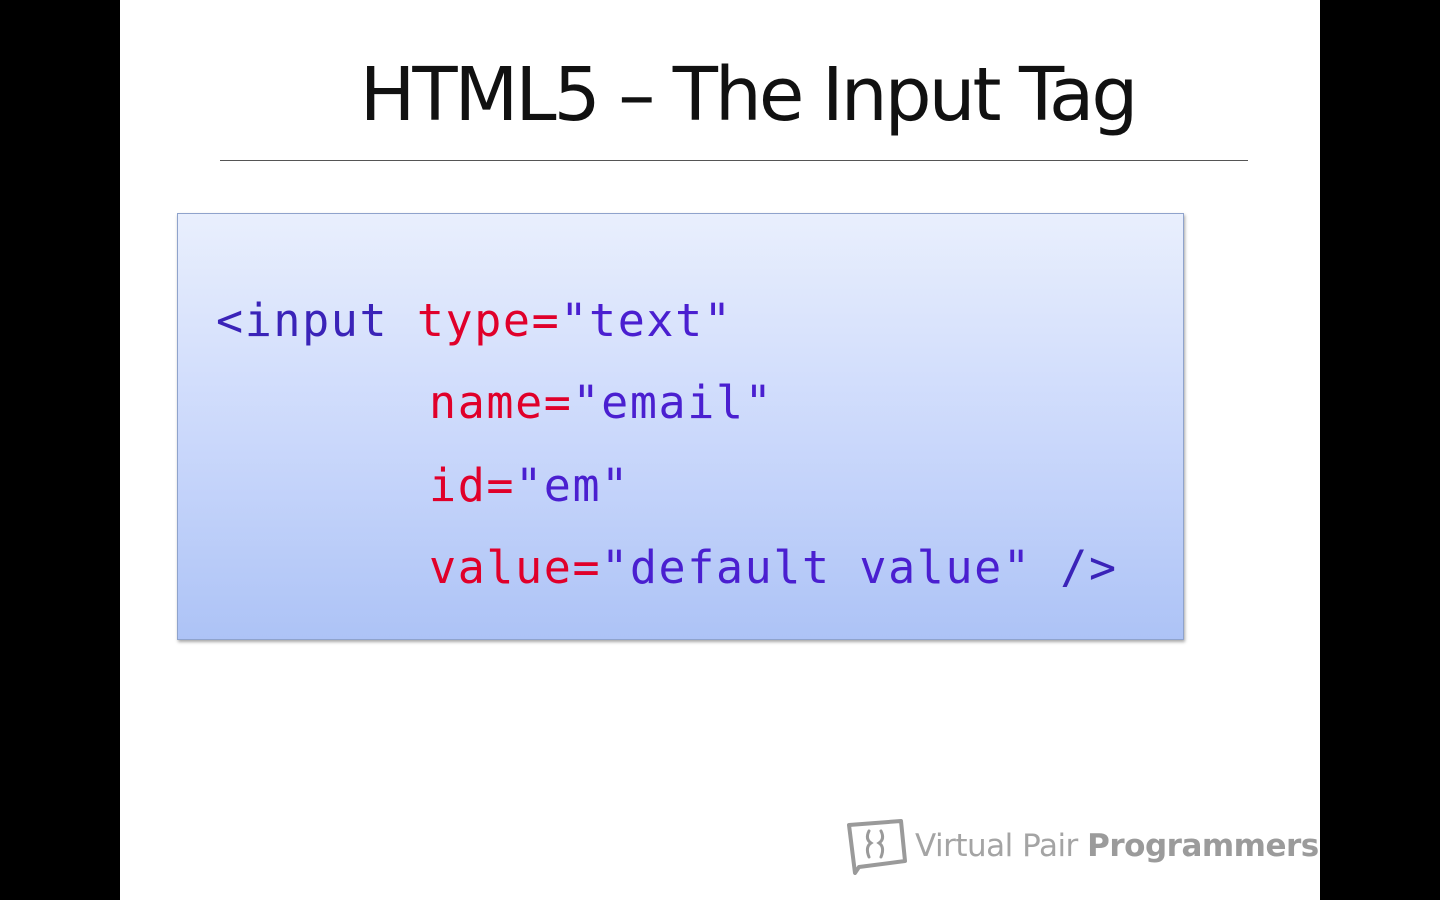  I want to click on speech-bubbles-logo-icon, so click(877, 847).